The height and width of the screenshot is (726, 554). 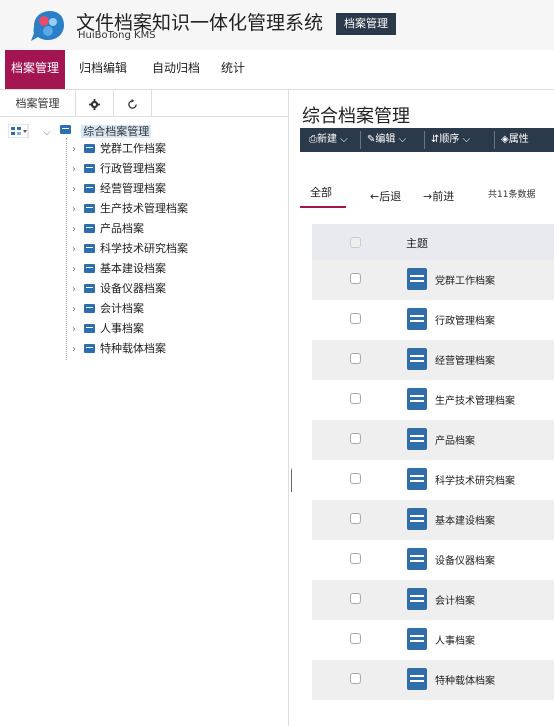 I want to click on tree-node: › 党群工作档案, so click(x=119, y=149).